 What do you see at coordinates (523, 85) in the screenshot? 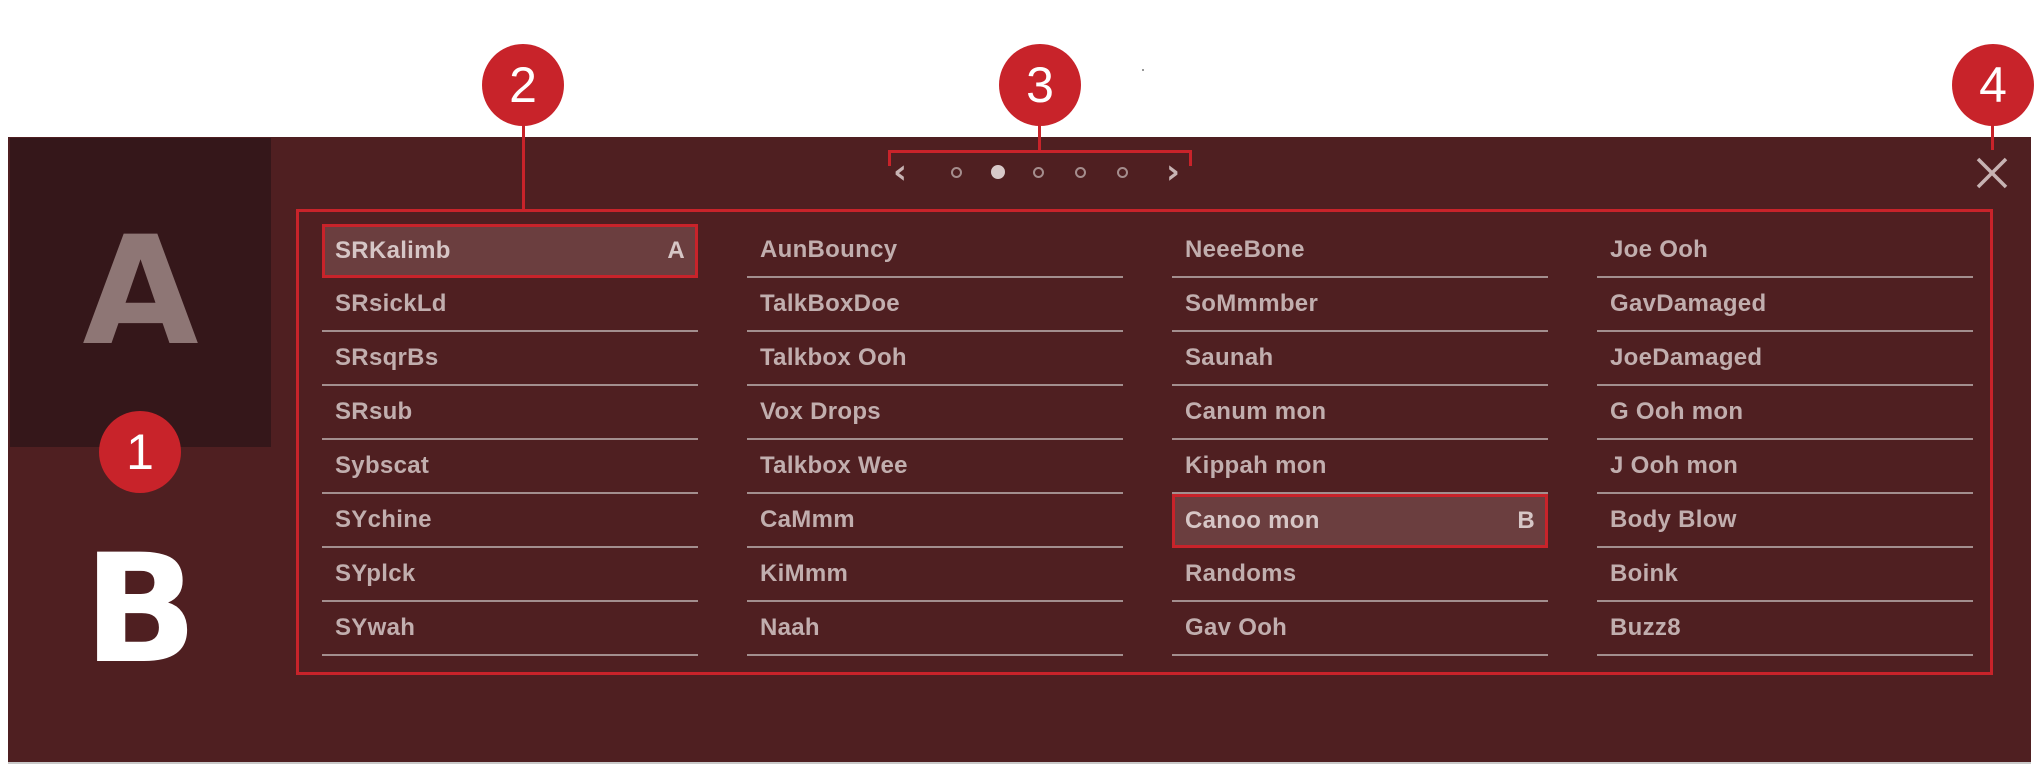
I see `callout-2: 2` at bounding box center [523, 85].